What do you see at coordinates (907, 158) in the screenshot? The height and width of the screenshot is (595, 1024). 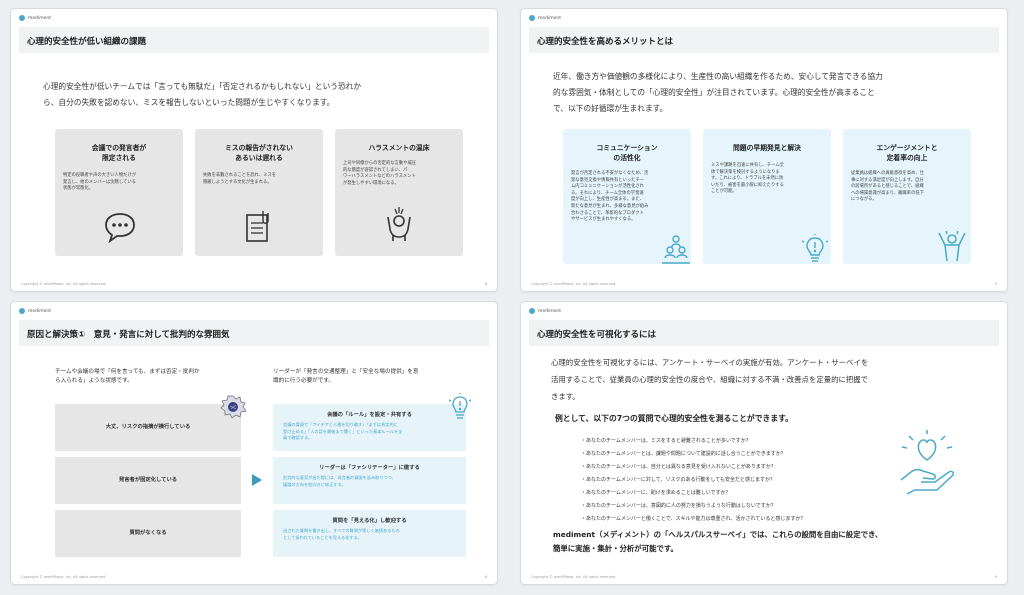 I see `card-title: 定着率の向上` at bounding box center [907, 158].